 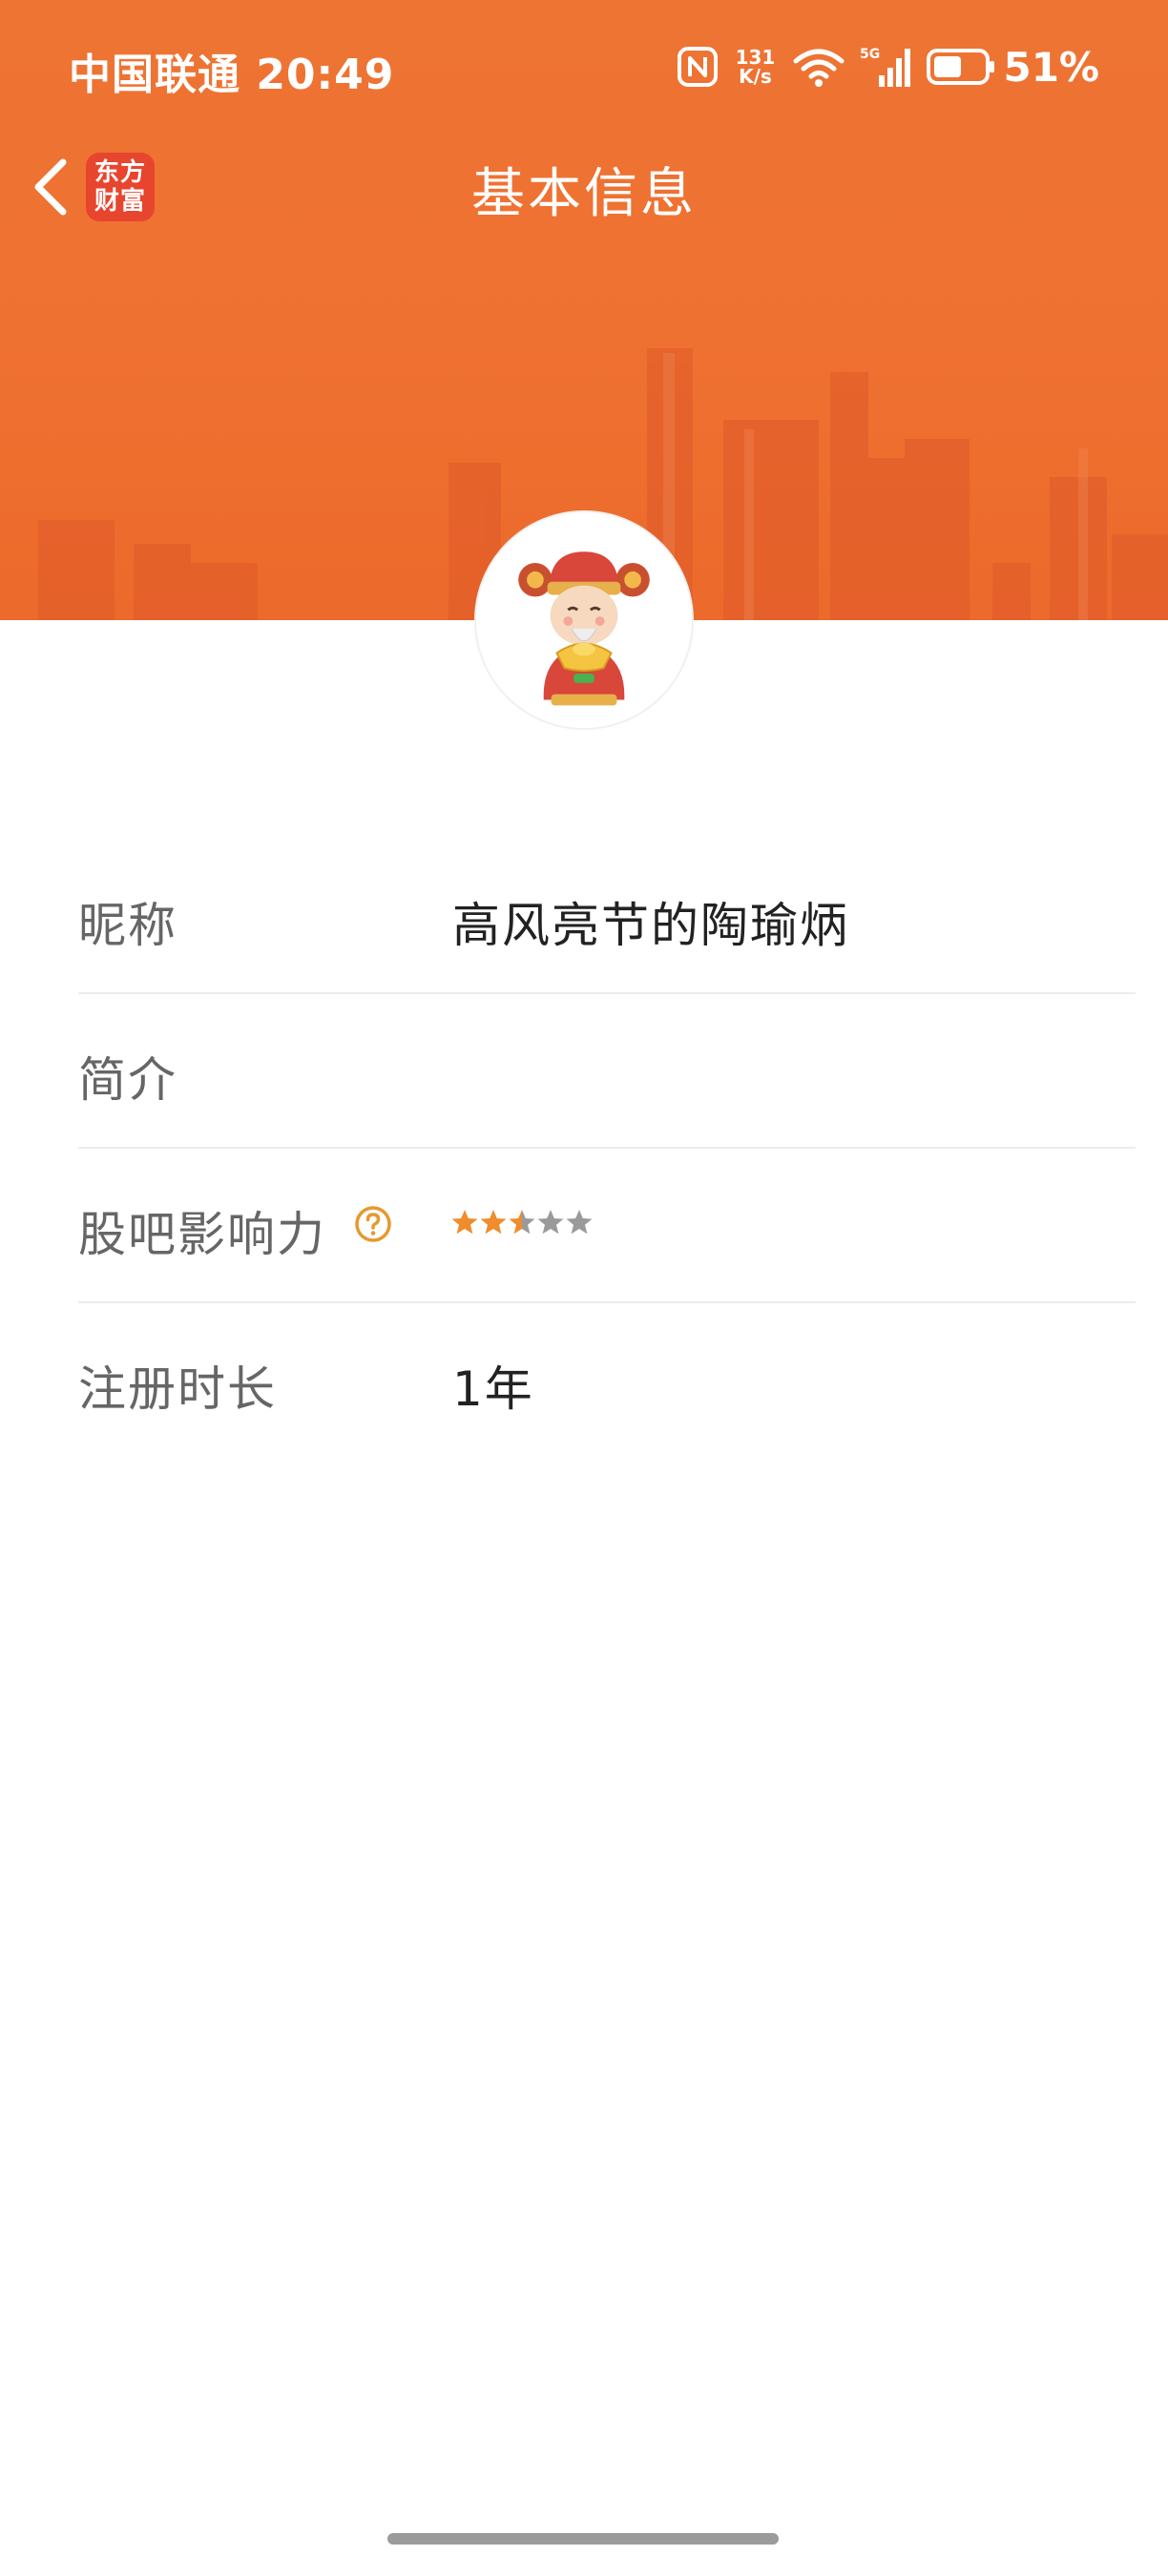 I want to click on cellular-signal-icon: 5G, so click(x=885, y=67).